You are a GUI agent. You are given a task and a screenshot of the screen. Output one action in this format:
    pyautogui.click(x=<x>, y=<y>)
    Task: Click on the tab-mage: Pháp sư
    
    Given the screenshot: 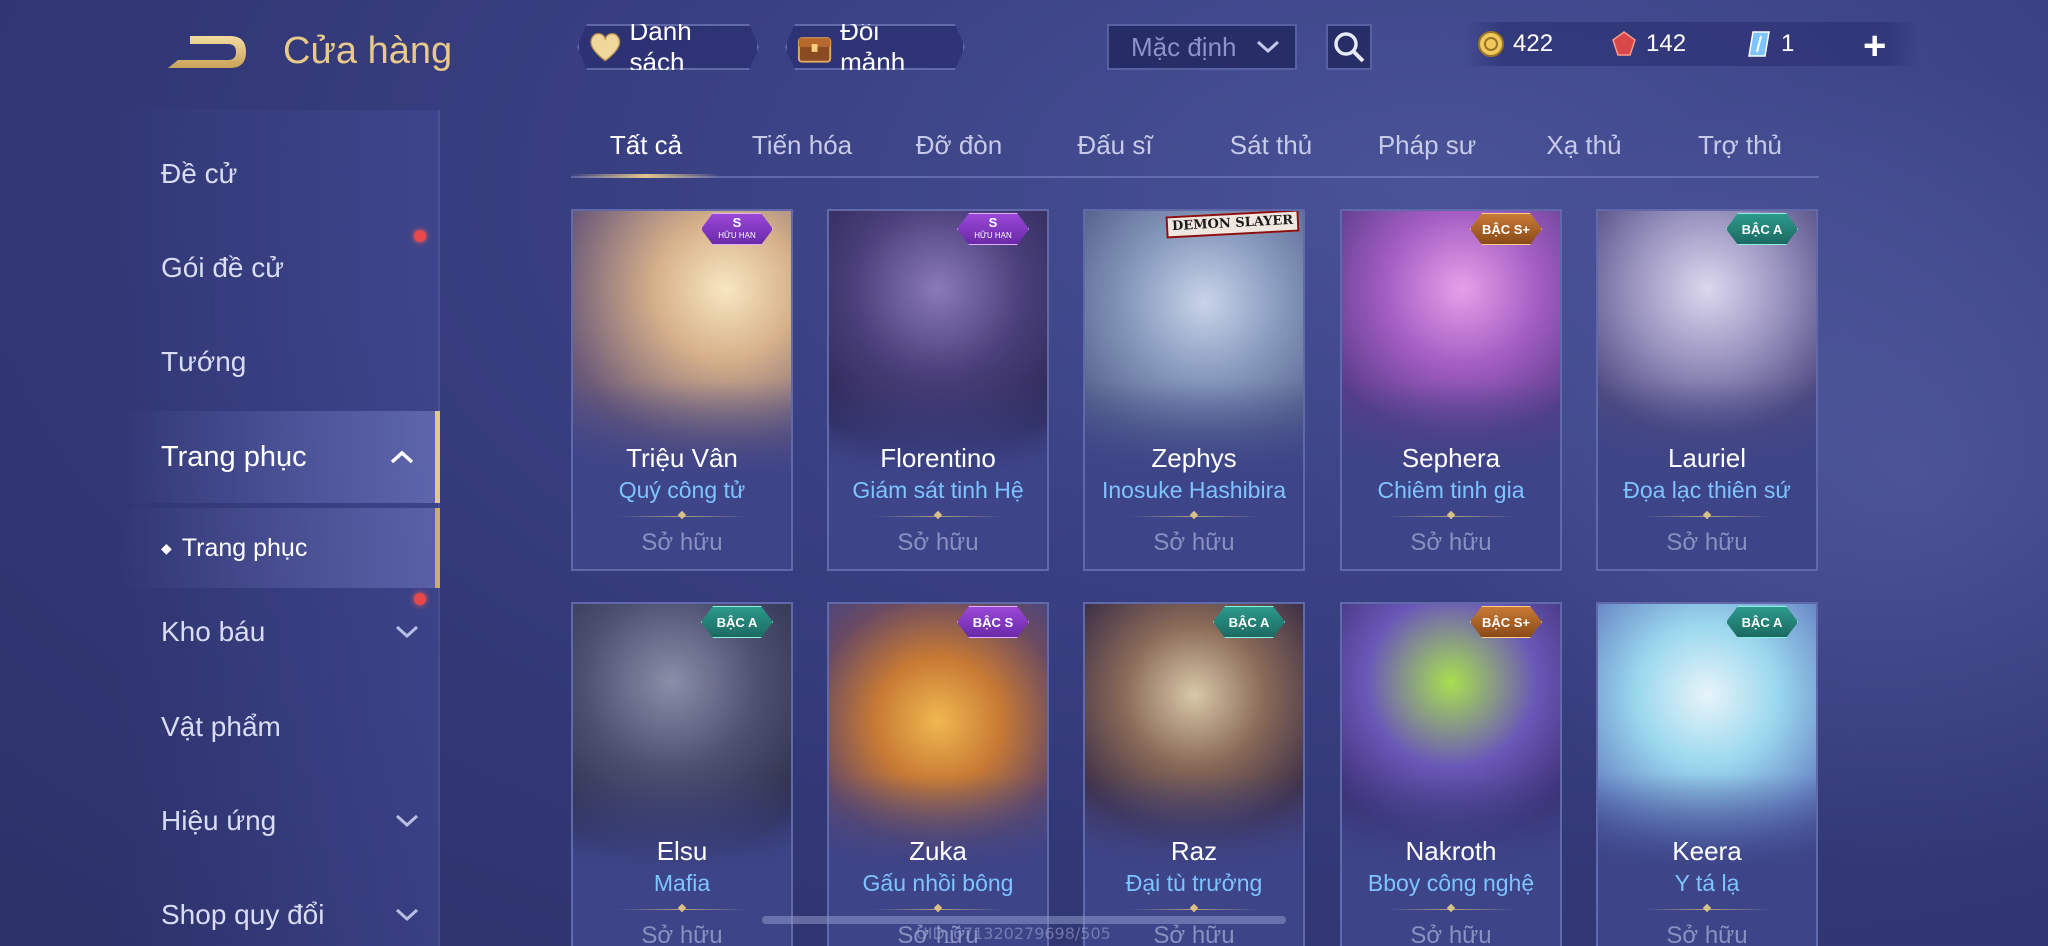 What is the action you would take?
    pyautogui.click(x=1427, y=145)
    